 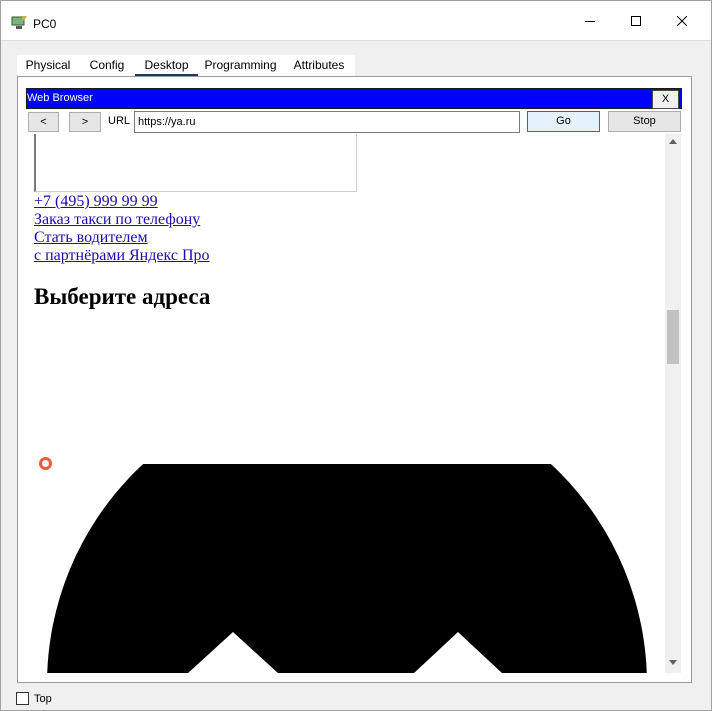 I want to click on page-heading: Выберите адреса, so click(x=122, y=296).